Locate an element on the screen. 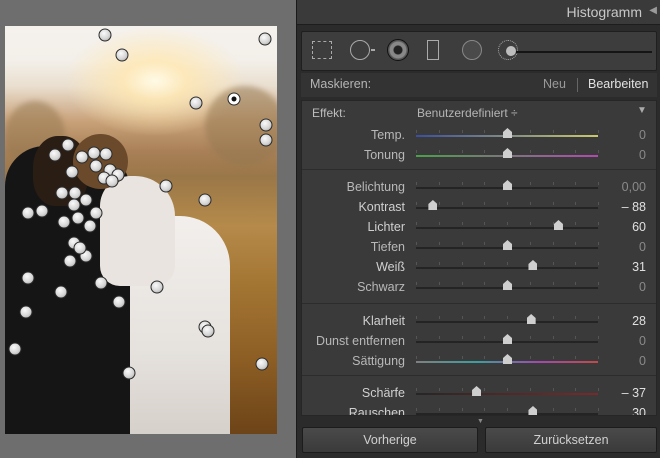  slider-label: Schärfe is located at coordinates (383, 393).